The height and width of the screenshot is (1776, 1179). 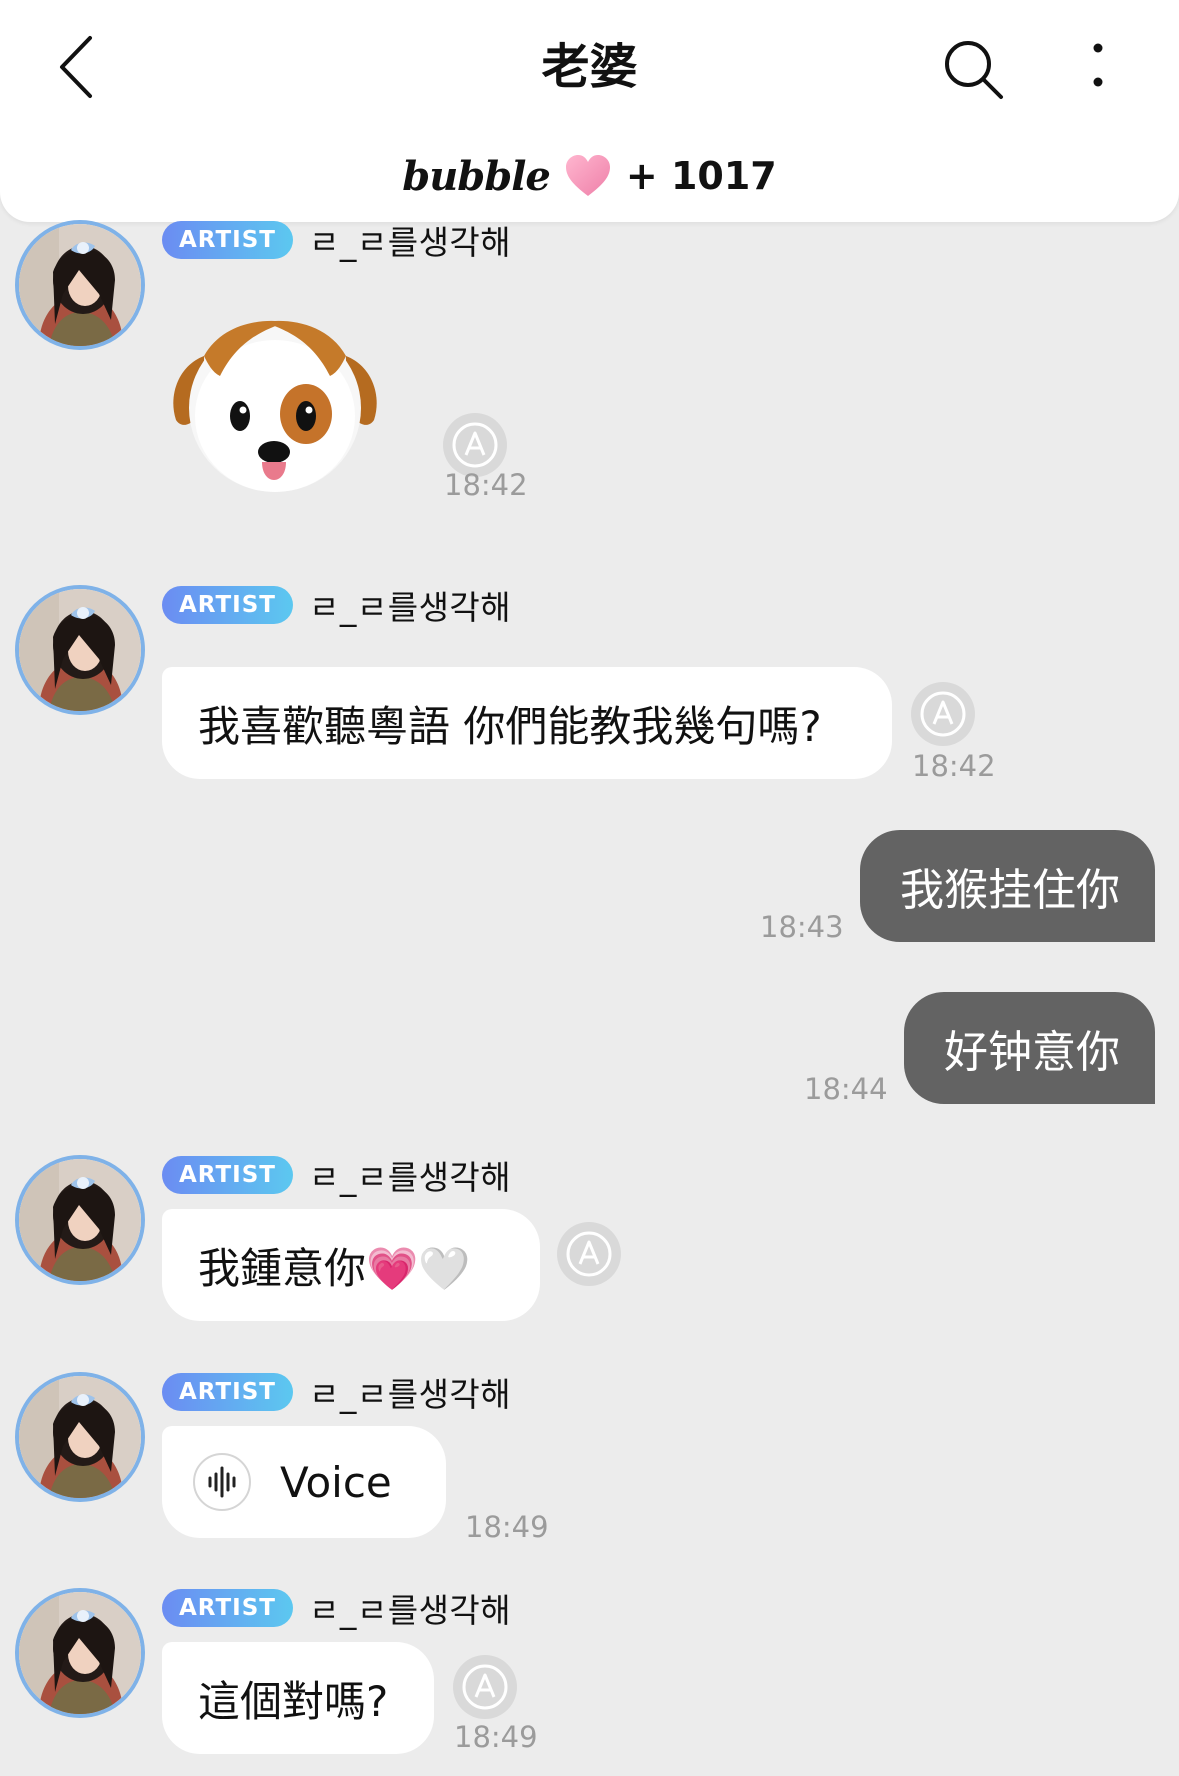 I want to click on voice-message-bubble: Voice, so click(x=304, y=1482).